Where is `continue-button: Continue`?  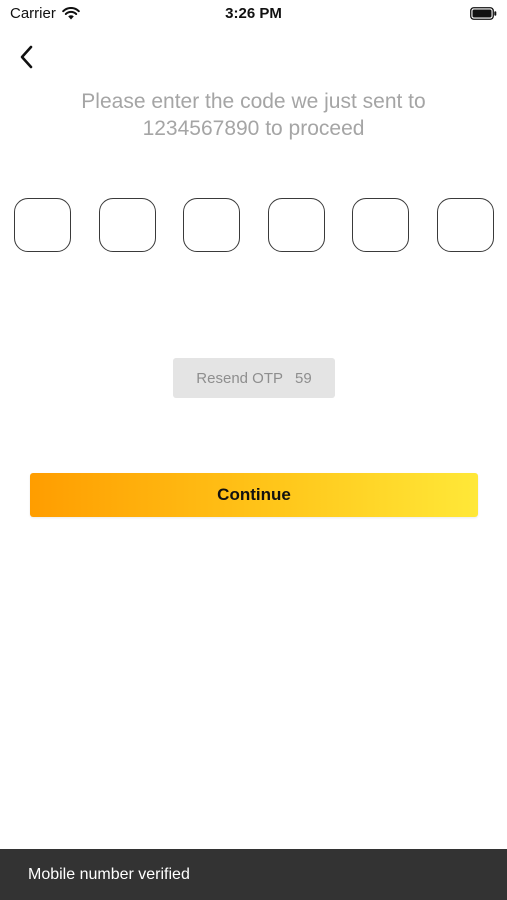 continue-button: Continue is located at coordinates (254, 495).